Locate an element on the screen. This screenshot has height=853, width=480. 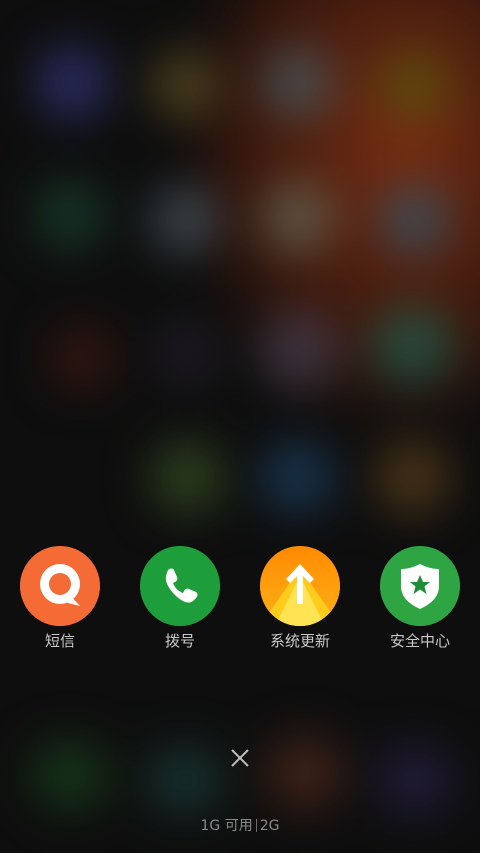
recent-app-messages: 短信 is located at coordinates (60, 598).